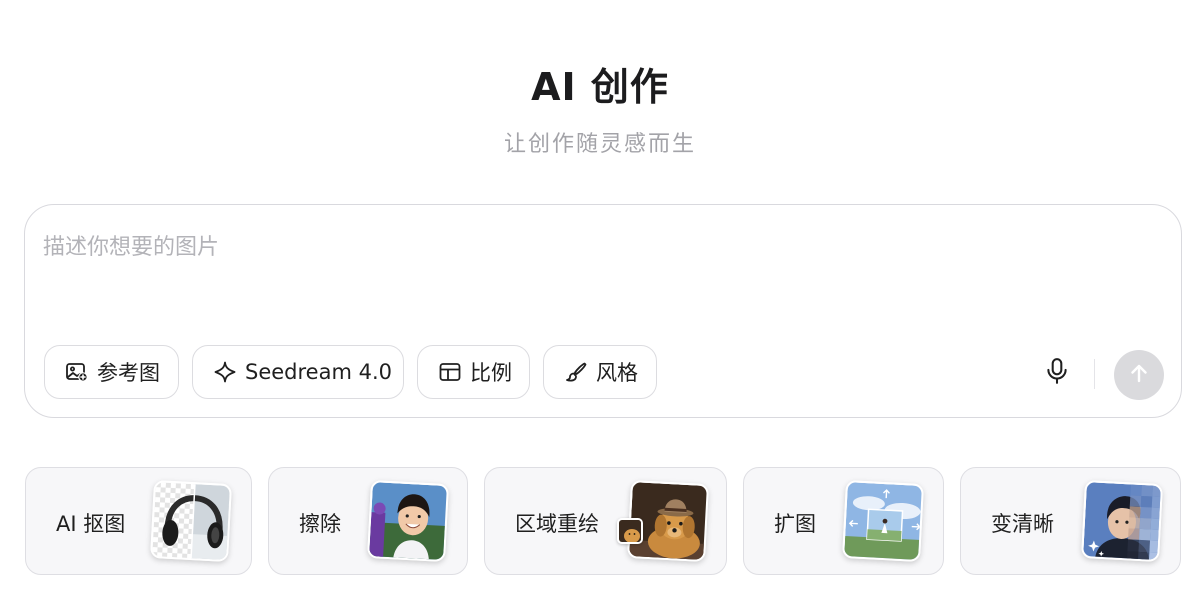 Image resolution: width=1200 pixels, height=609 pixels. What do you see at coordinates (576, 372) in the screenshot?
I see `brush-icon` at bounding box center [576, 372].